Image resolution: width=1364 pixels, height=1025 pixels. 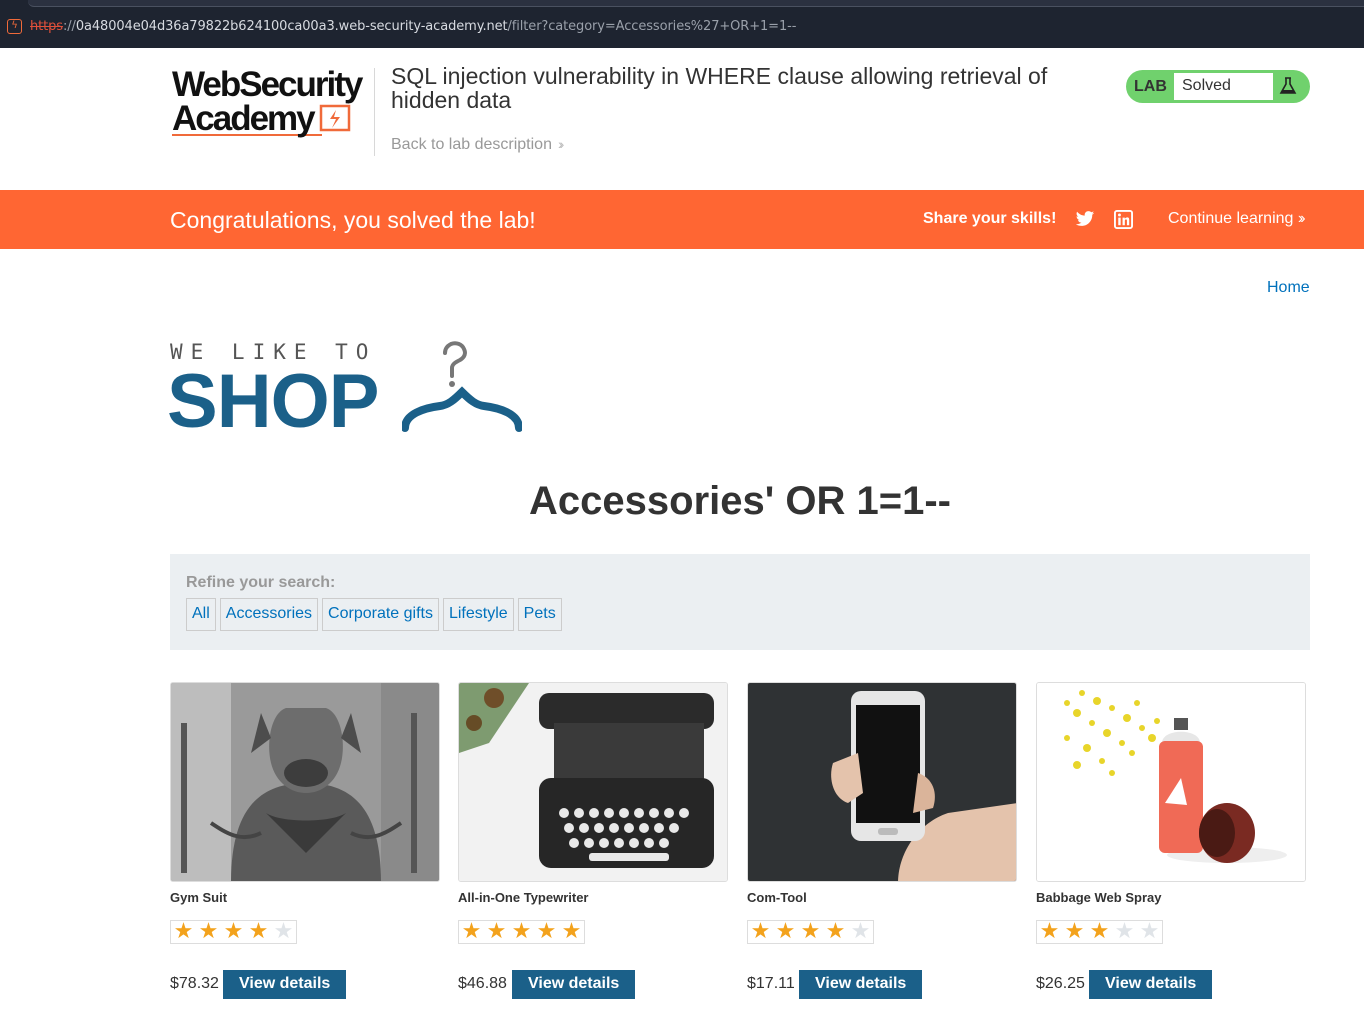 What do you see at coordinates (539, 614) in the screenshot?
I see `category-filter-pets: Pets` at bounding box center [539, 614].